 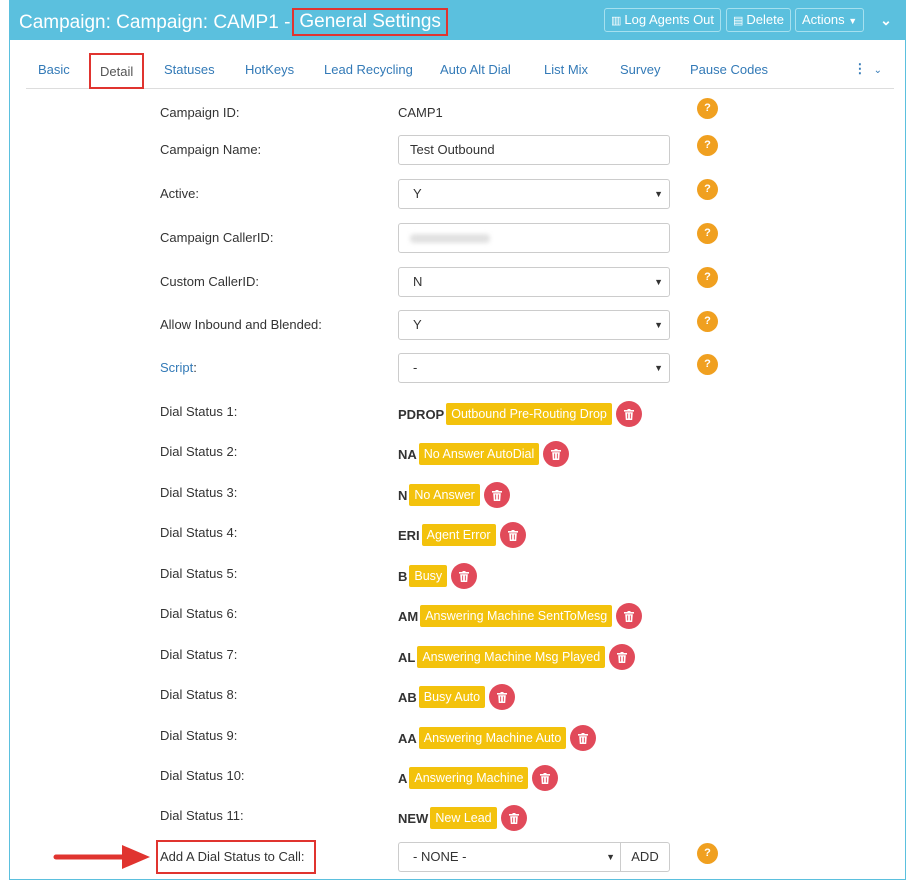 What do you see at coordinates (428, 576) in the screenshot?
I see `status-name-badge: Busy` at bounding box center [428, 576].